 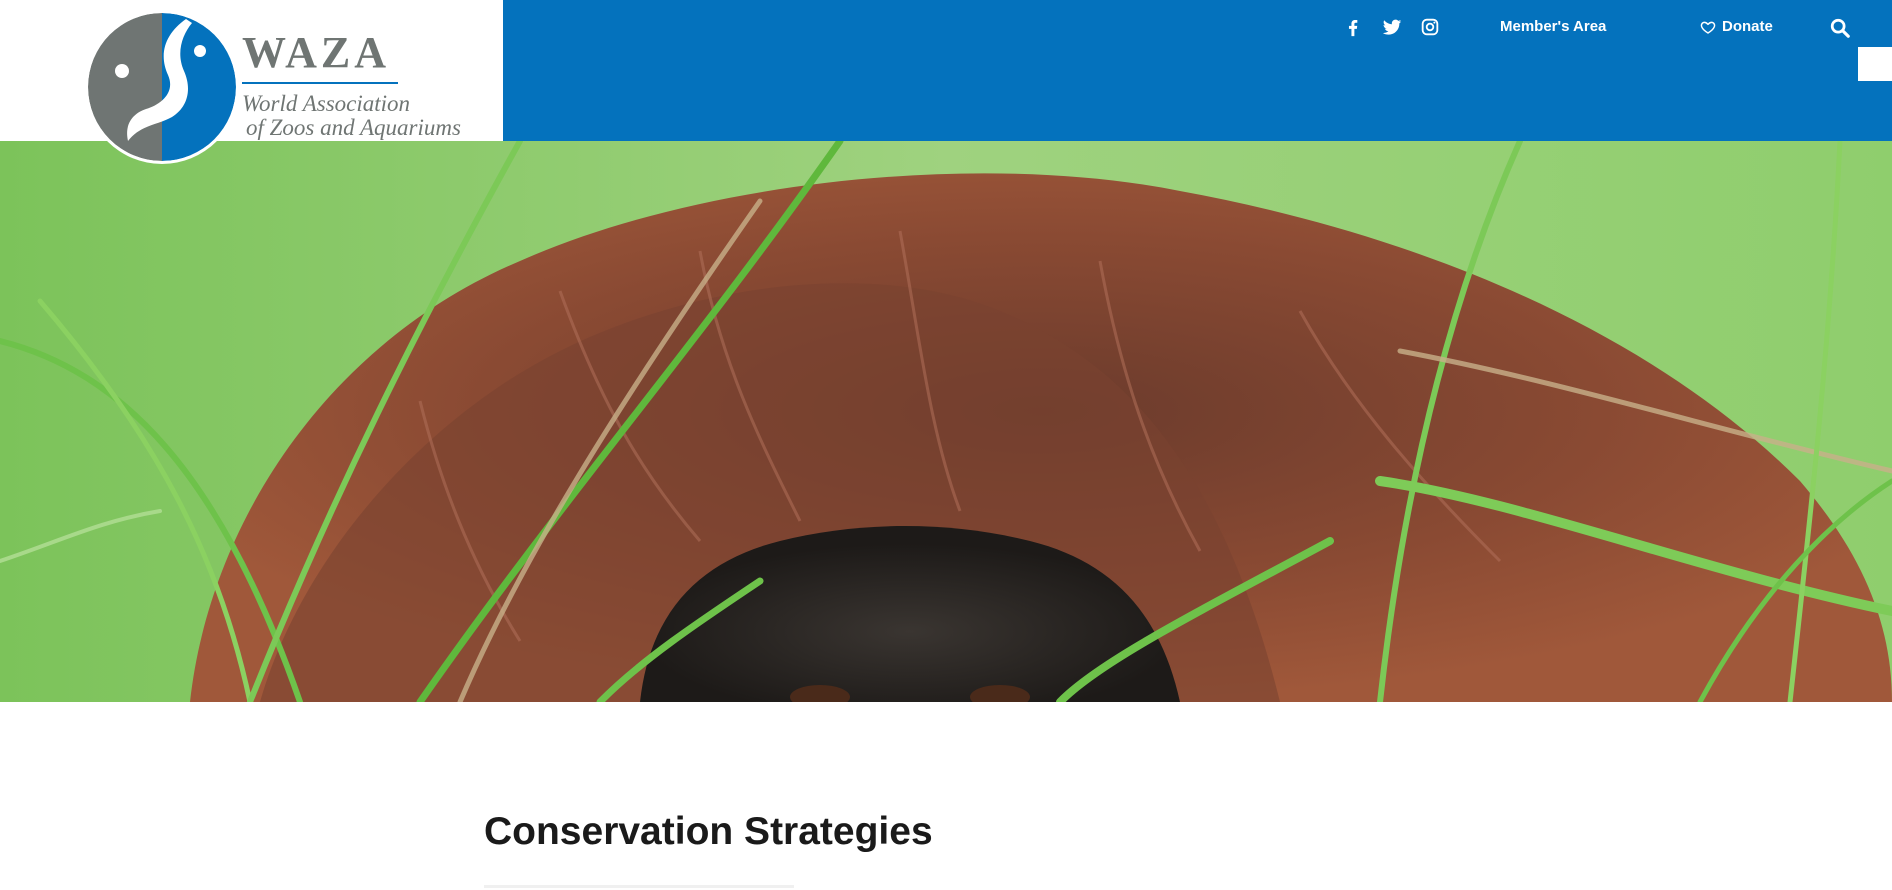 I want to click on page-title: Conservation Strategies, so click(x=708, y=831).